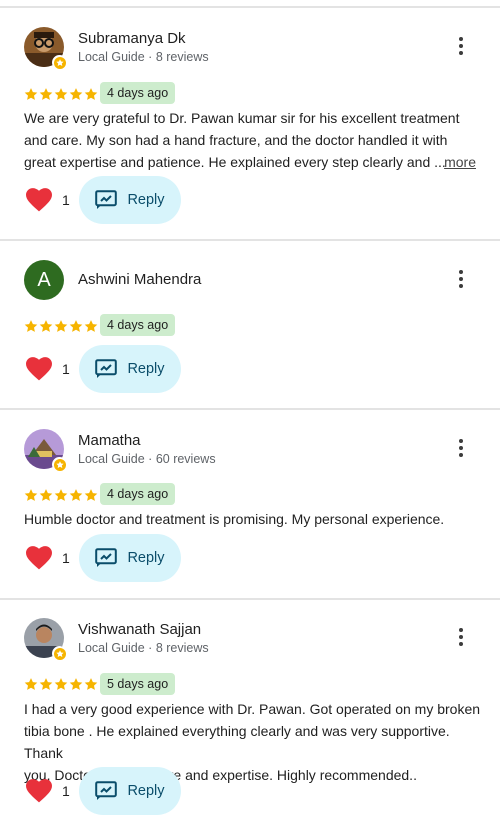 The width and height of the screenshot is (500, 830). I want to click on top-divider, so click(250, 7).